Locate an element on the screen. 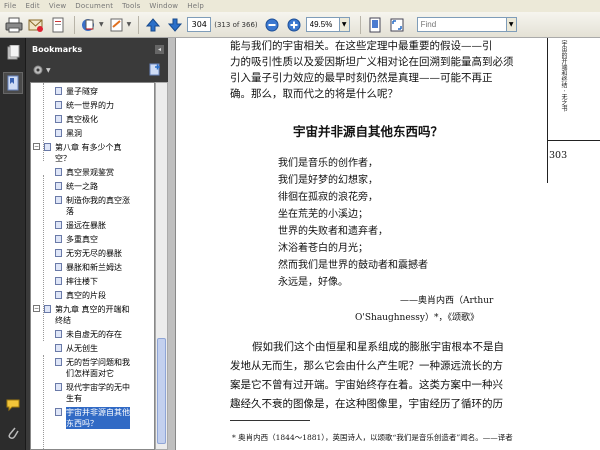 Image resolution: width=600 pixels, height=450 pixels. bookmark-item: 未自虚无的存在 is located at coordinates (92, 336).